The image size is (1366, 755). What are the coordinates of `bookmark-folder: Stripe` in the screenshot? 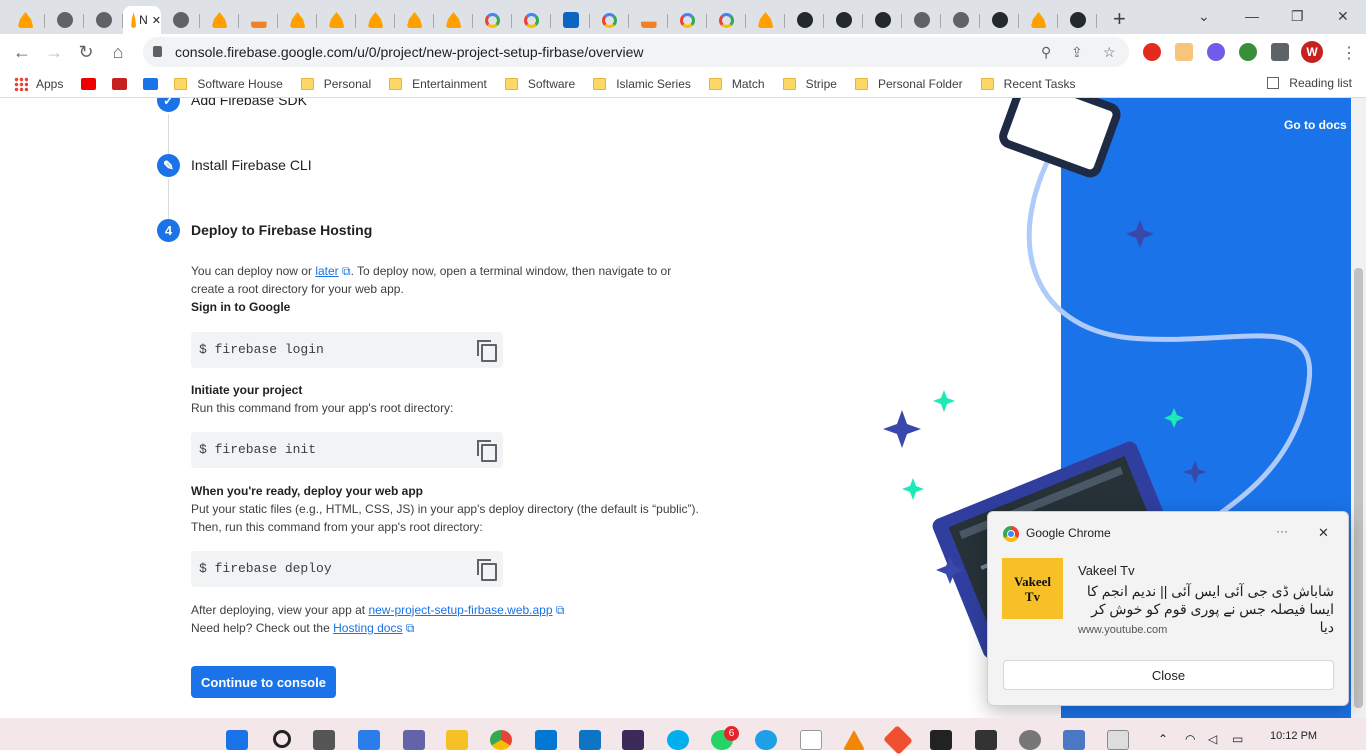 It's located at (809, 84).